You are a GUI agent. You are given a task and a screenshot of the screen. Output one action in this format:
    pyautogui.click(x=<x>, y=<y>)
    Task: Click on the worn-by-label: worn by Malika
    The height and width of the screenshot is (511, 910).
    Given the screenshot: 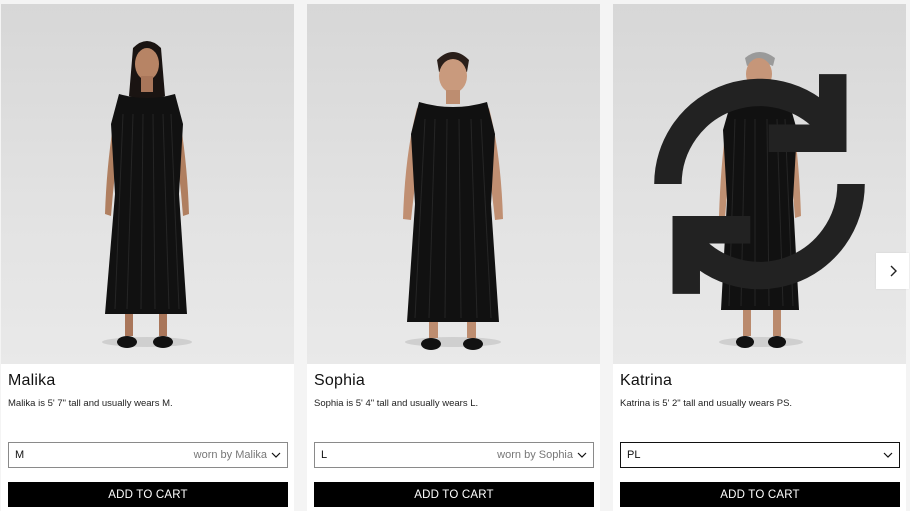 What is the action you would take?
    pyautogui.click(x=230, y=455)
    